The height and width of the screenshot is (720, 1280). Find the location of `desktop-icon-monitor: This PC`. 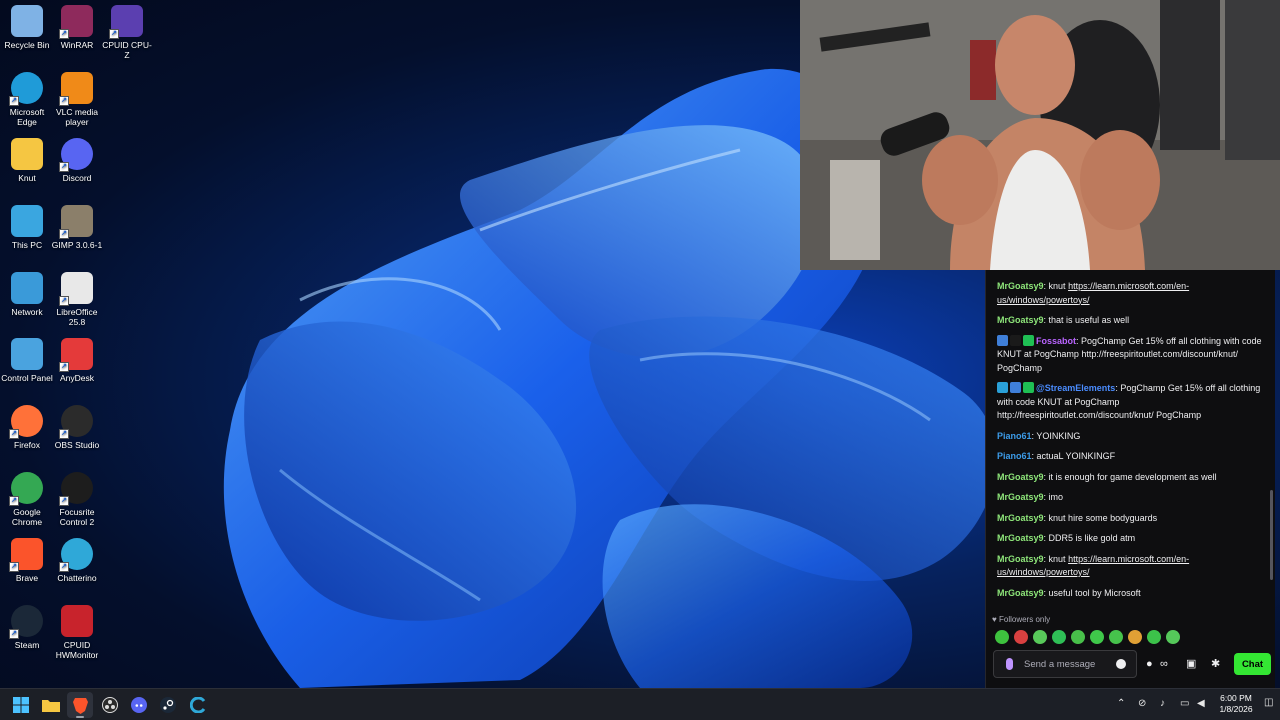

desktop-icon-monitor: This PC is located at coordinates (27, 227).